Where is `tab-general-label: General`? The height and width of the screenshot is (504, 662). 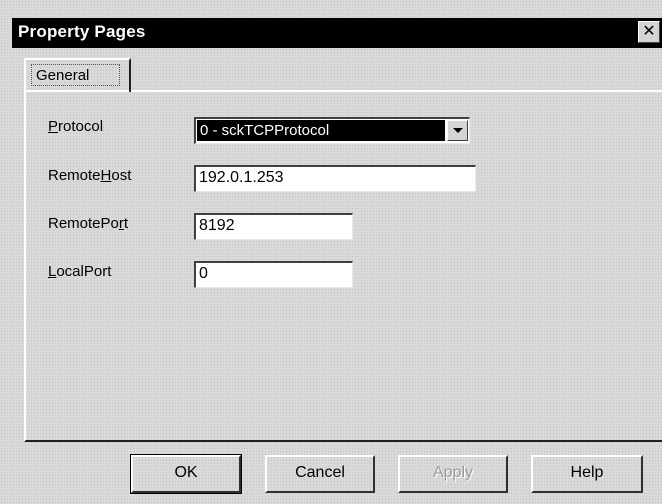
tab-general-label: General is located at coordinates (63, 75).